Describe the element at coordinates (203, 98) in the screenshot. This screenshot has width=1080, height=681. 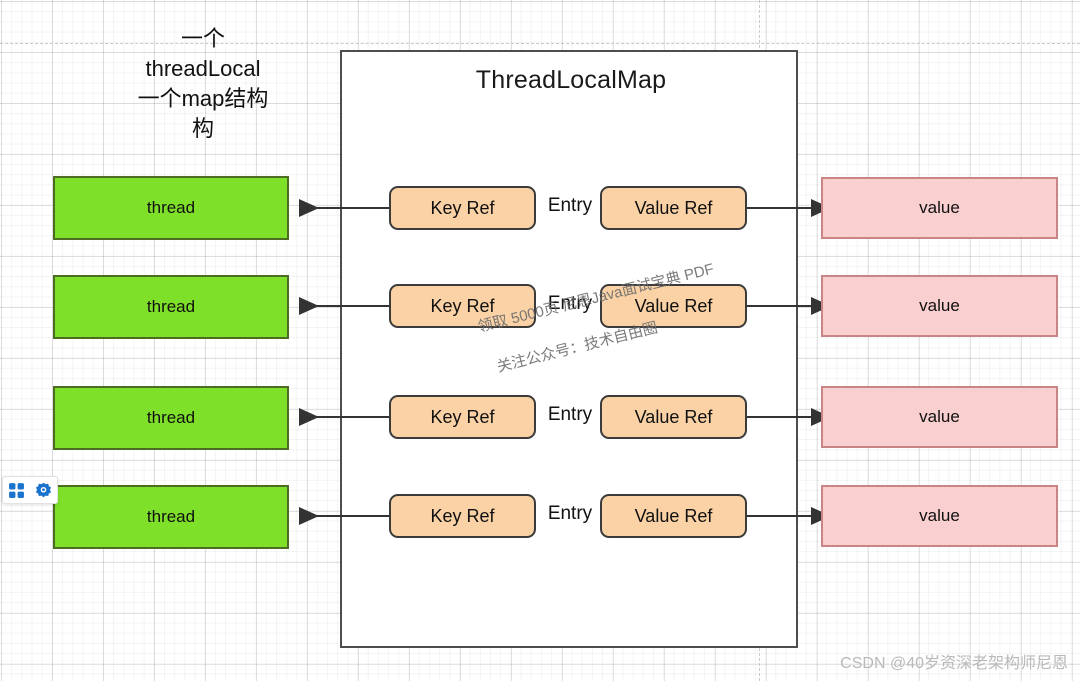
I see `note-line-3: 一个map结构` at that location.